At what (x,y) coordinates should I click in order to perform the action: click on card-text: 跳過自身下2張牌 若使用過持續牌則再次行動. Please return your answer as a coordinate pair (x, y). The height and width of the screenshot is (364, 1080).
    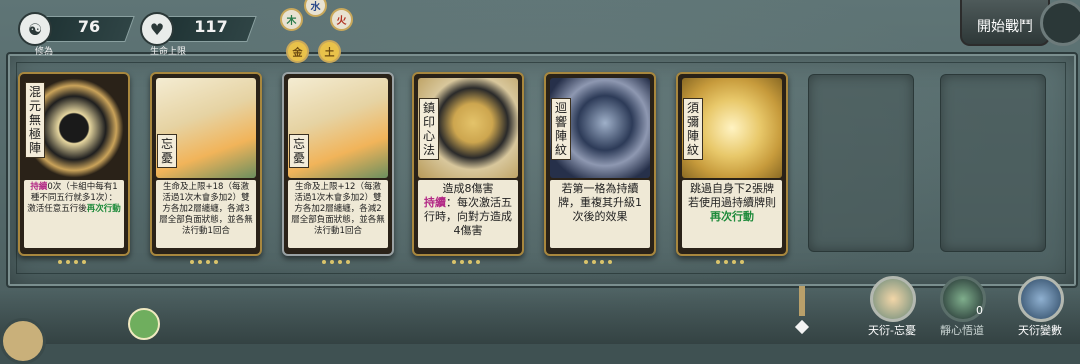
    Looking at the image, I should click on (732, 214).